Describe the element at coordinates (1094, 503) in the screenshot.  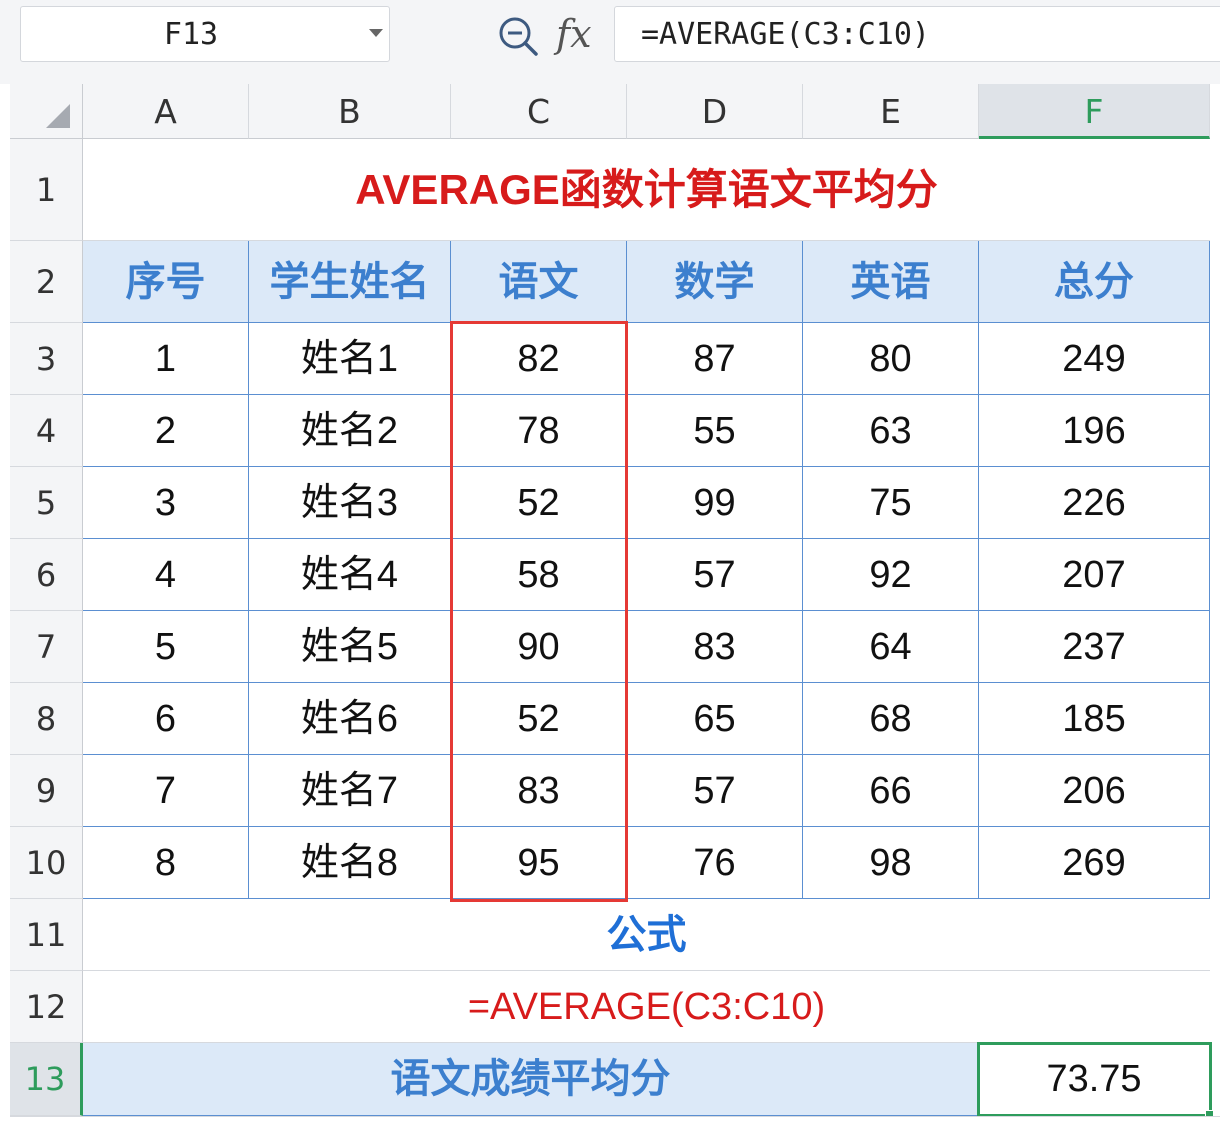
I see `cell-total: 226` at that location.